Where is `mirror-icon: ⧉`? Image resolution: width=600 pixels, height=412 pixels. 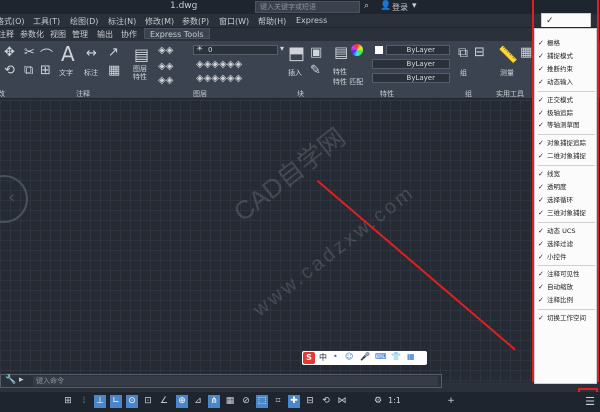 mirror-icon: ⧉ is located at coordinates (28, 70).